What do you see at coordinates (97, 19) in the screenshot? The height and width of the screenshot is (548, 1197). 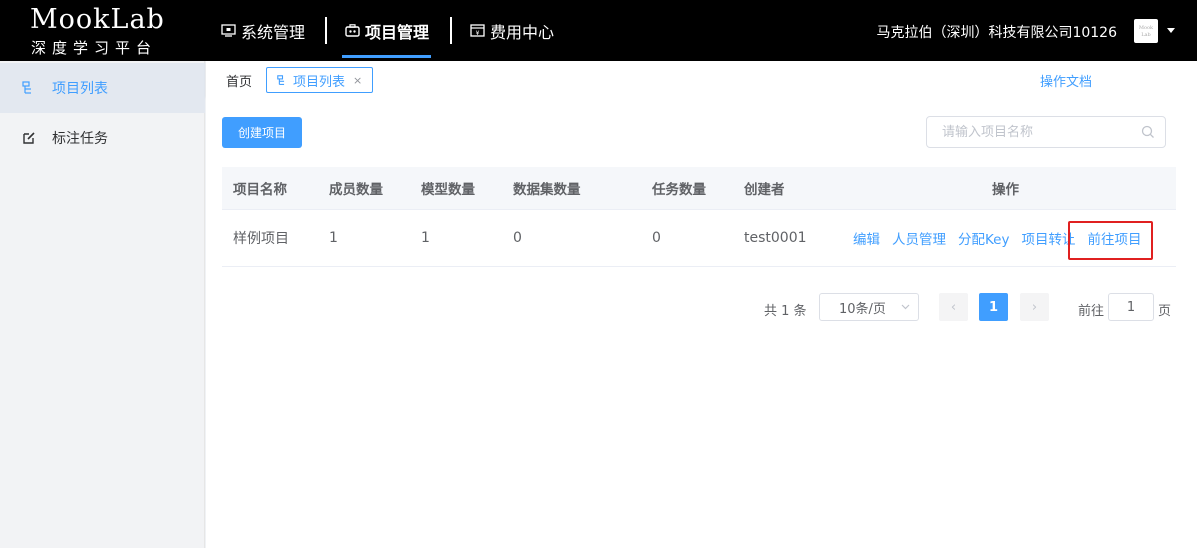 I see `logo-main-text: MookLab` at bounding box center [97, 19].